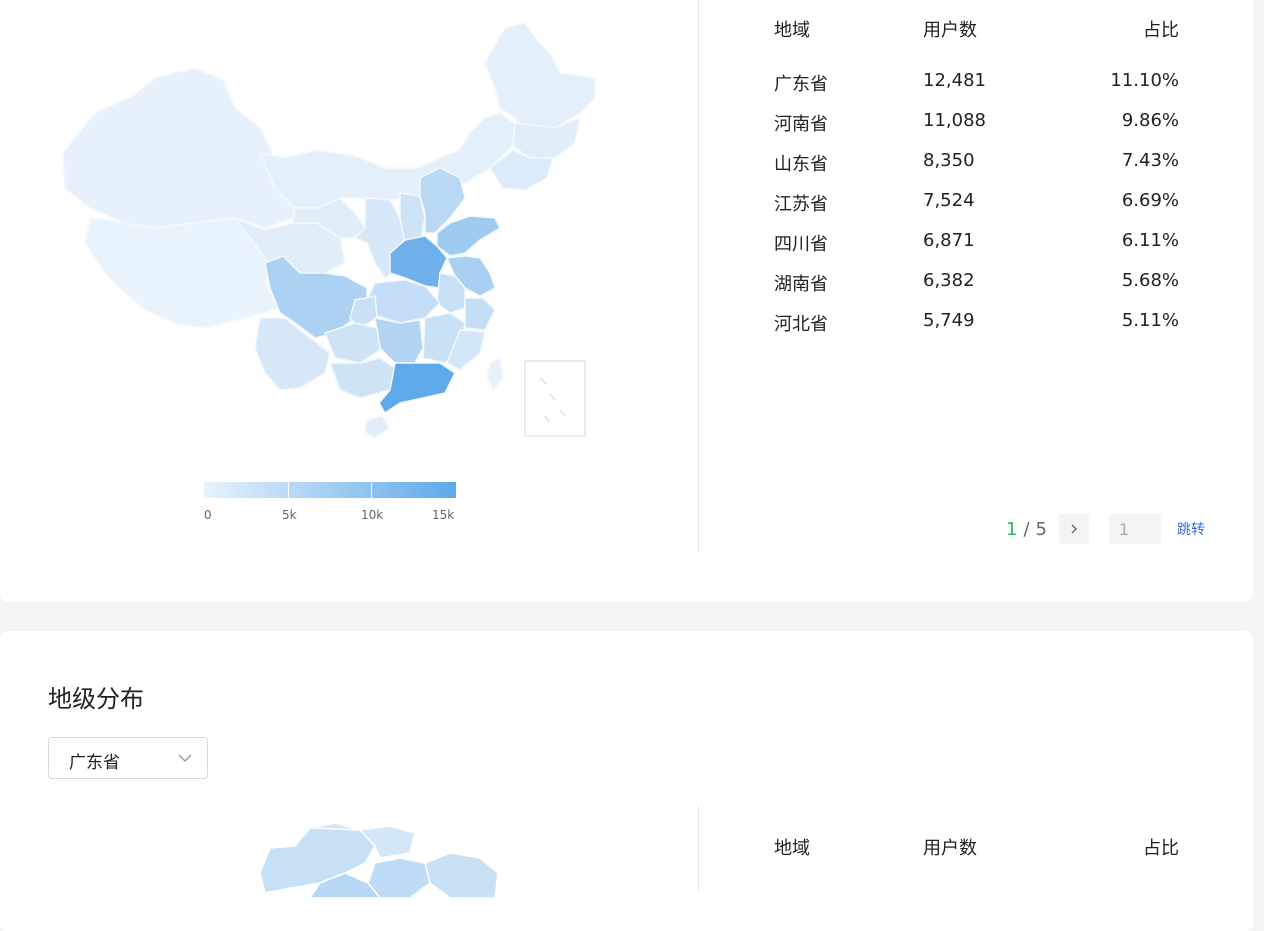 The width and height of the screenshot is (1264, 931). Describe the element at coordinates (1150, 120) in the screenshot. I see `cell-ratio: 9.86%` at that location.